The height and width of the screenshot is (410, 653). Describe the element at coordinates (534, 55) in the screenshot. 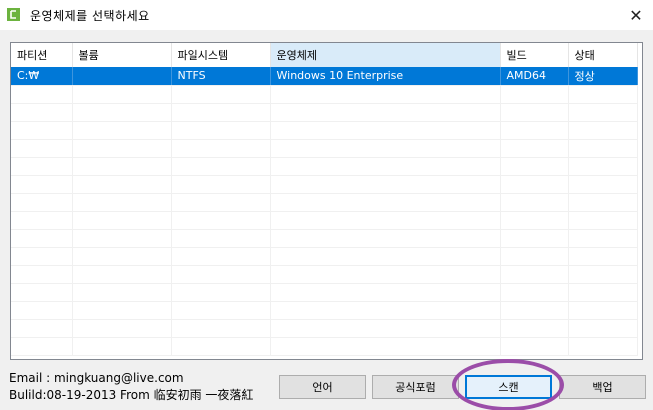

I see `column-header-build: 빌드` at that location.